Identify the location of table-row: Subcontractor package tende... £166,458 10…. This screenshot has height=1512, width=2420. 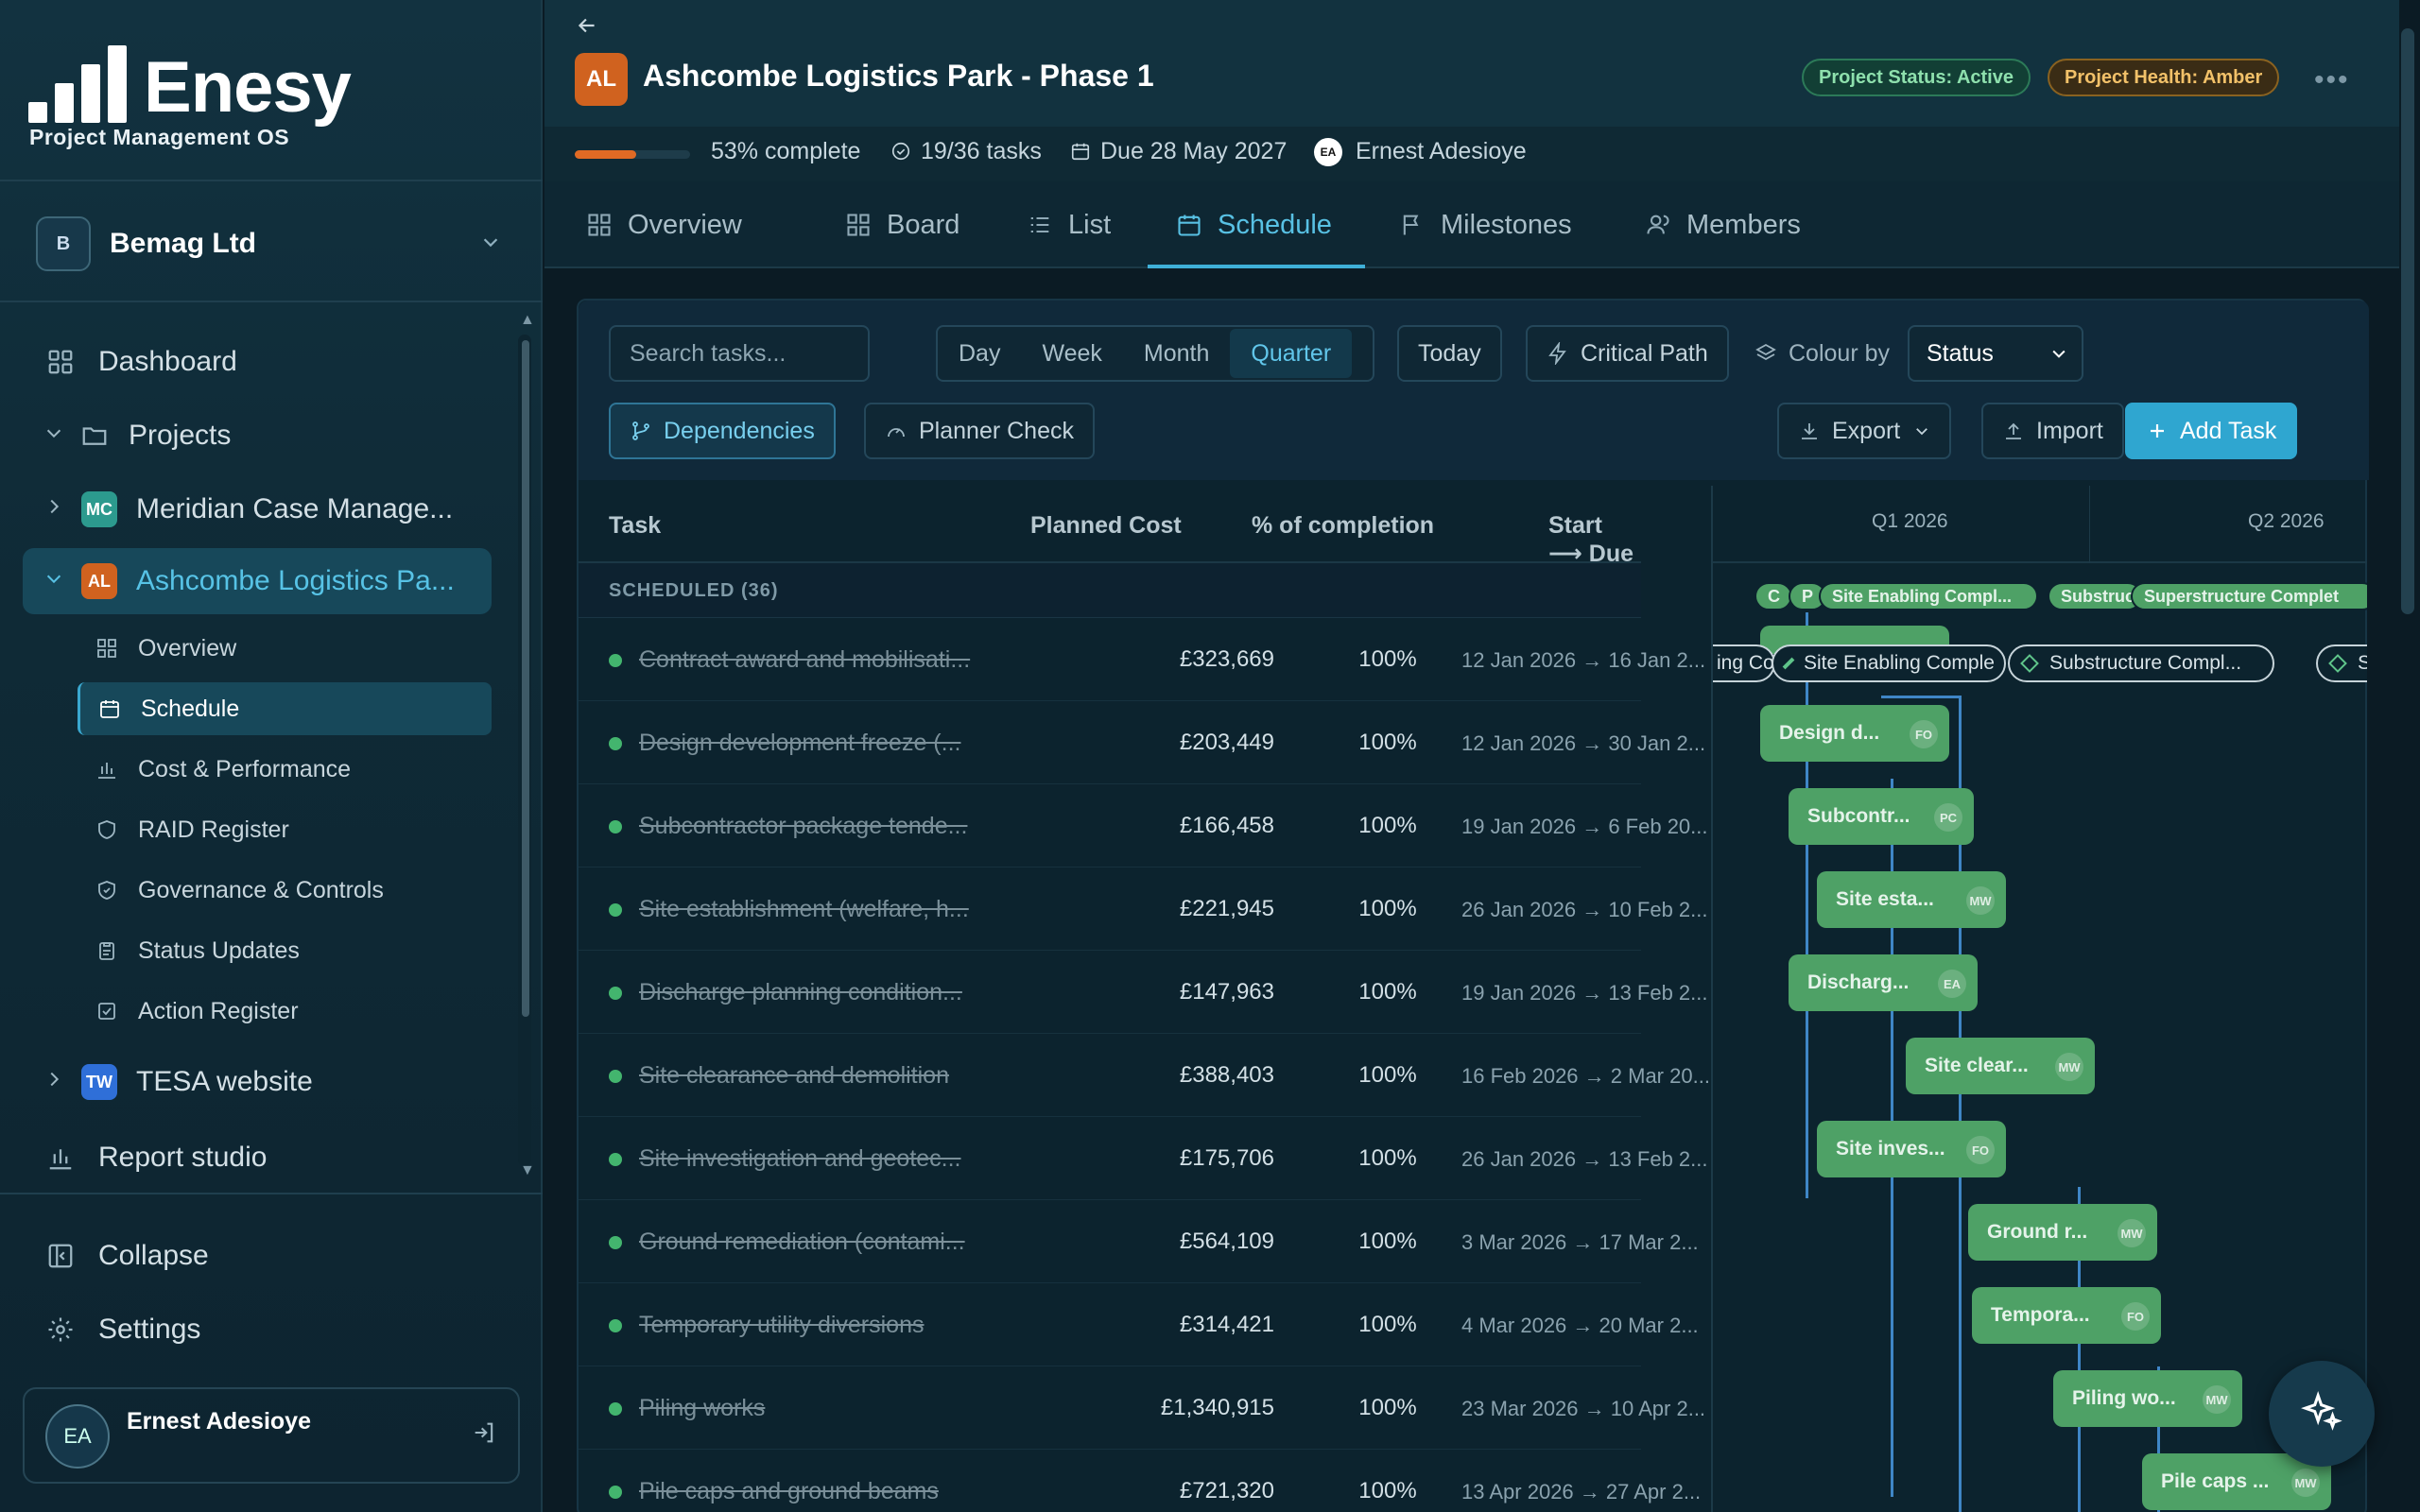
(1143, 826).